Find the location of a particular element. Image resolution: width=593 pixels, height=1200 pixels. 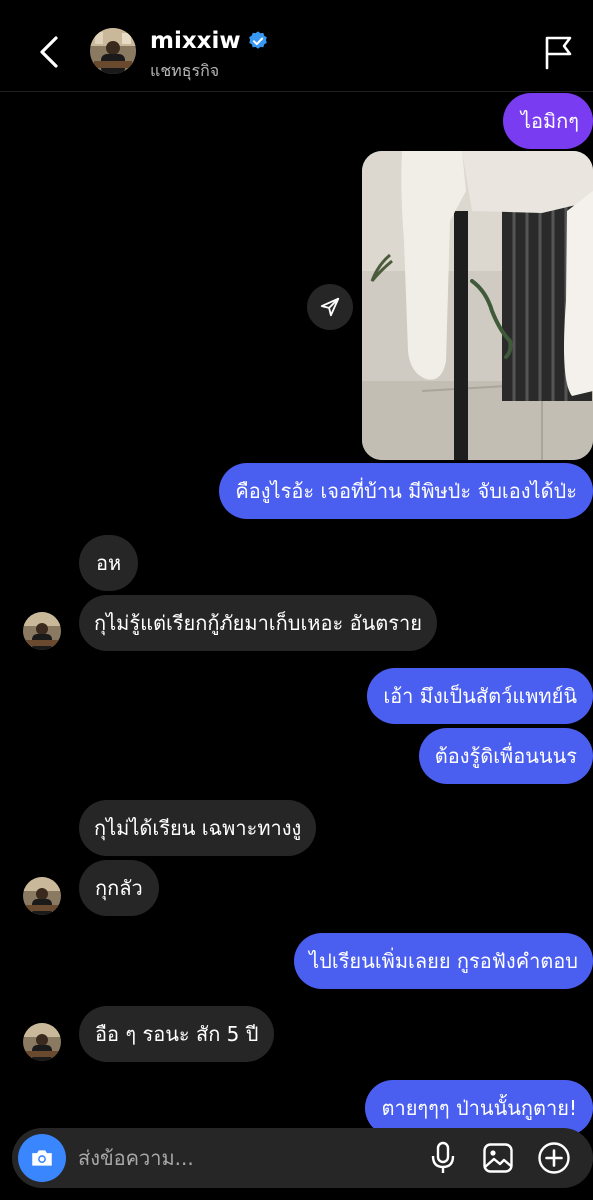

profile-username: mixxiw is located at coordinates (209, 41).